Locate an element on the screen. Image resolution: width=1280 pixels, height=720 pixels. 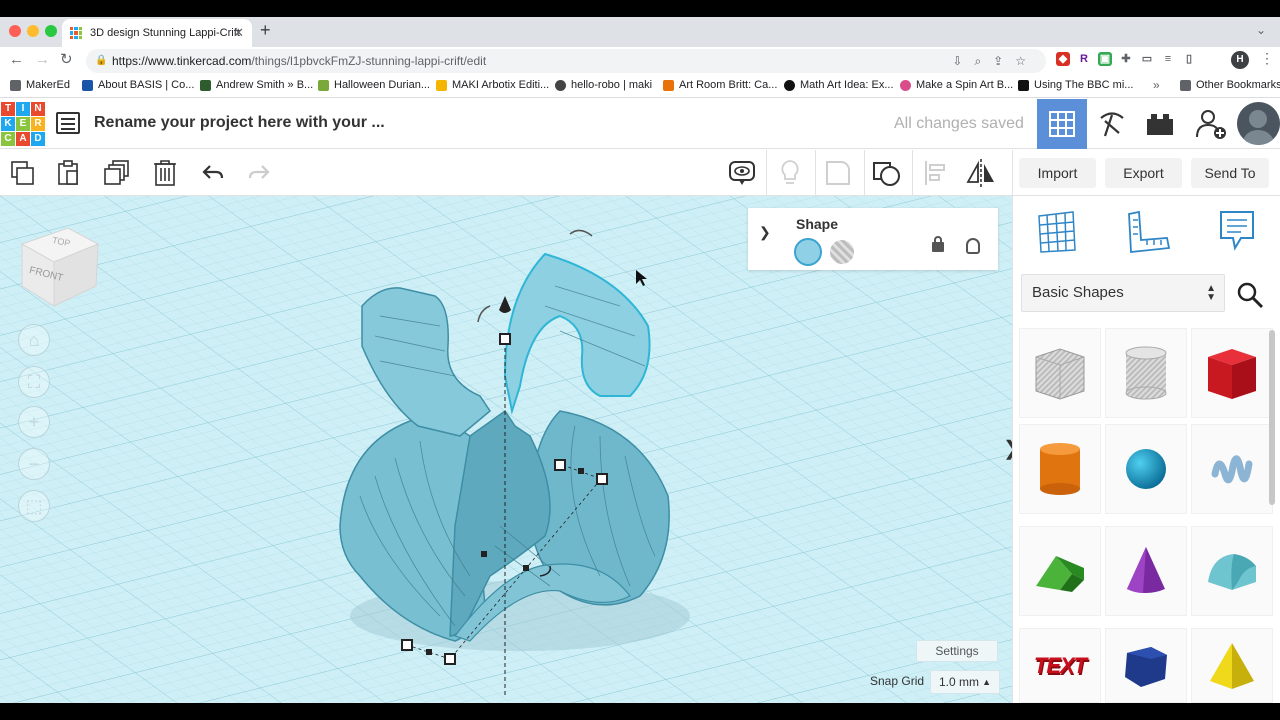
shape-box-hole is located at coordinates (1060, 373).